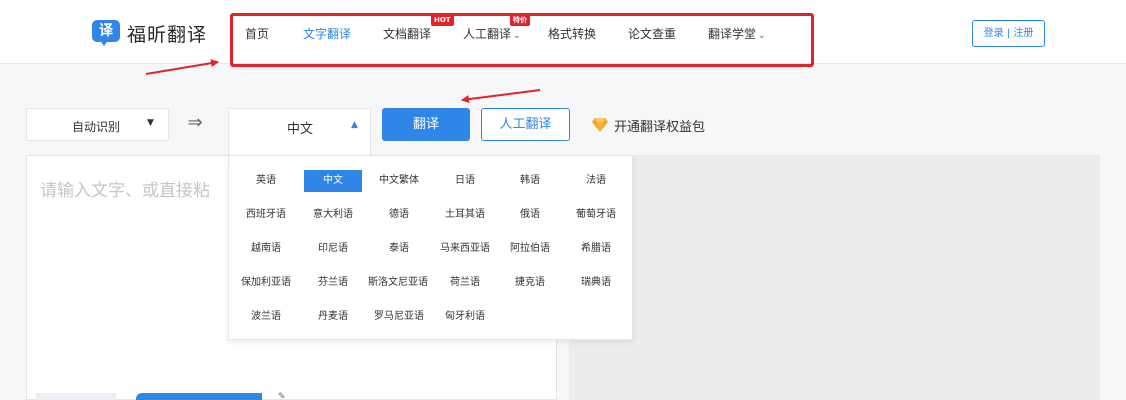 The width and height of the screenshot is (1126, 400). I want to click on lang-option: 波兰语, so click(266, 317).